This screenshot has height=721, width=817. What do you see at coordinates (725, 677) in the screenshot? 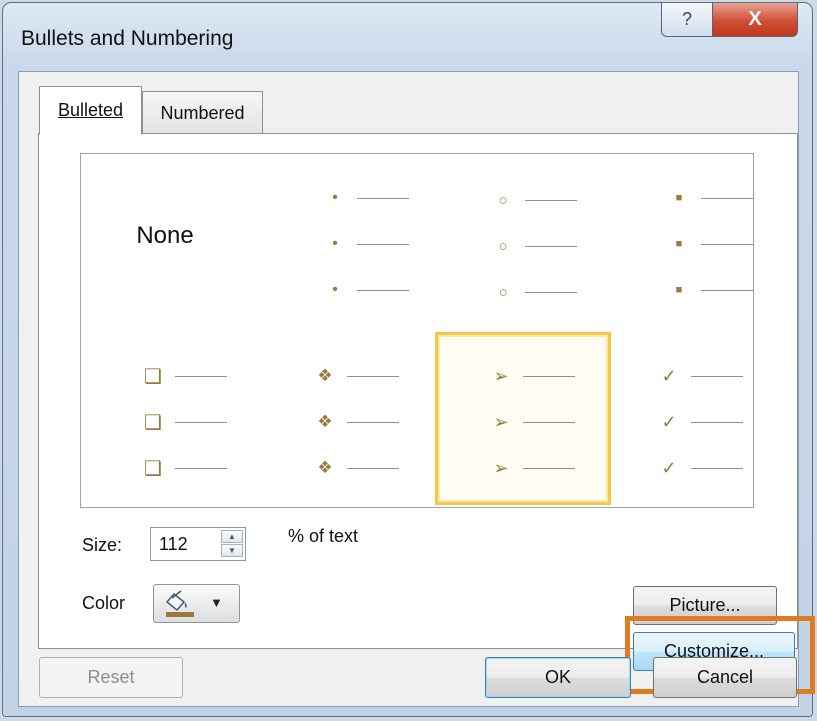
I see `cancel-button: Cancel` at bounding box center [725, 677].